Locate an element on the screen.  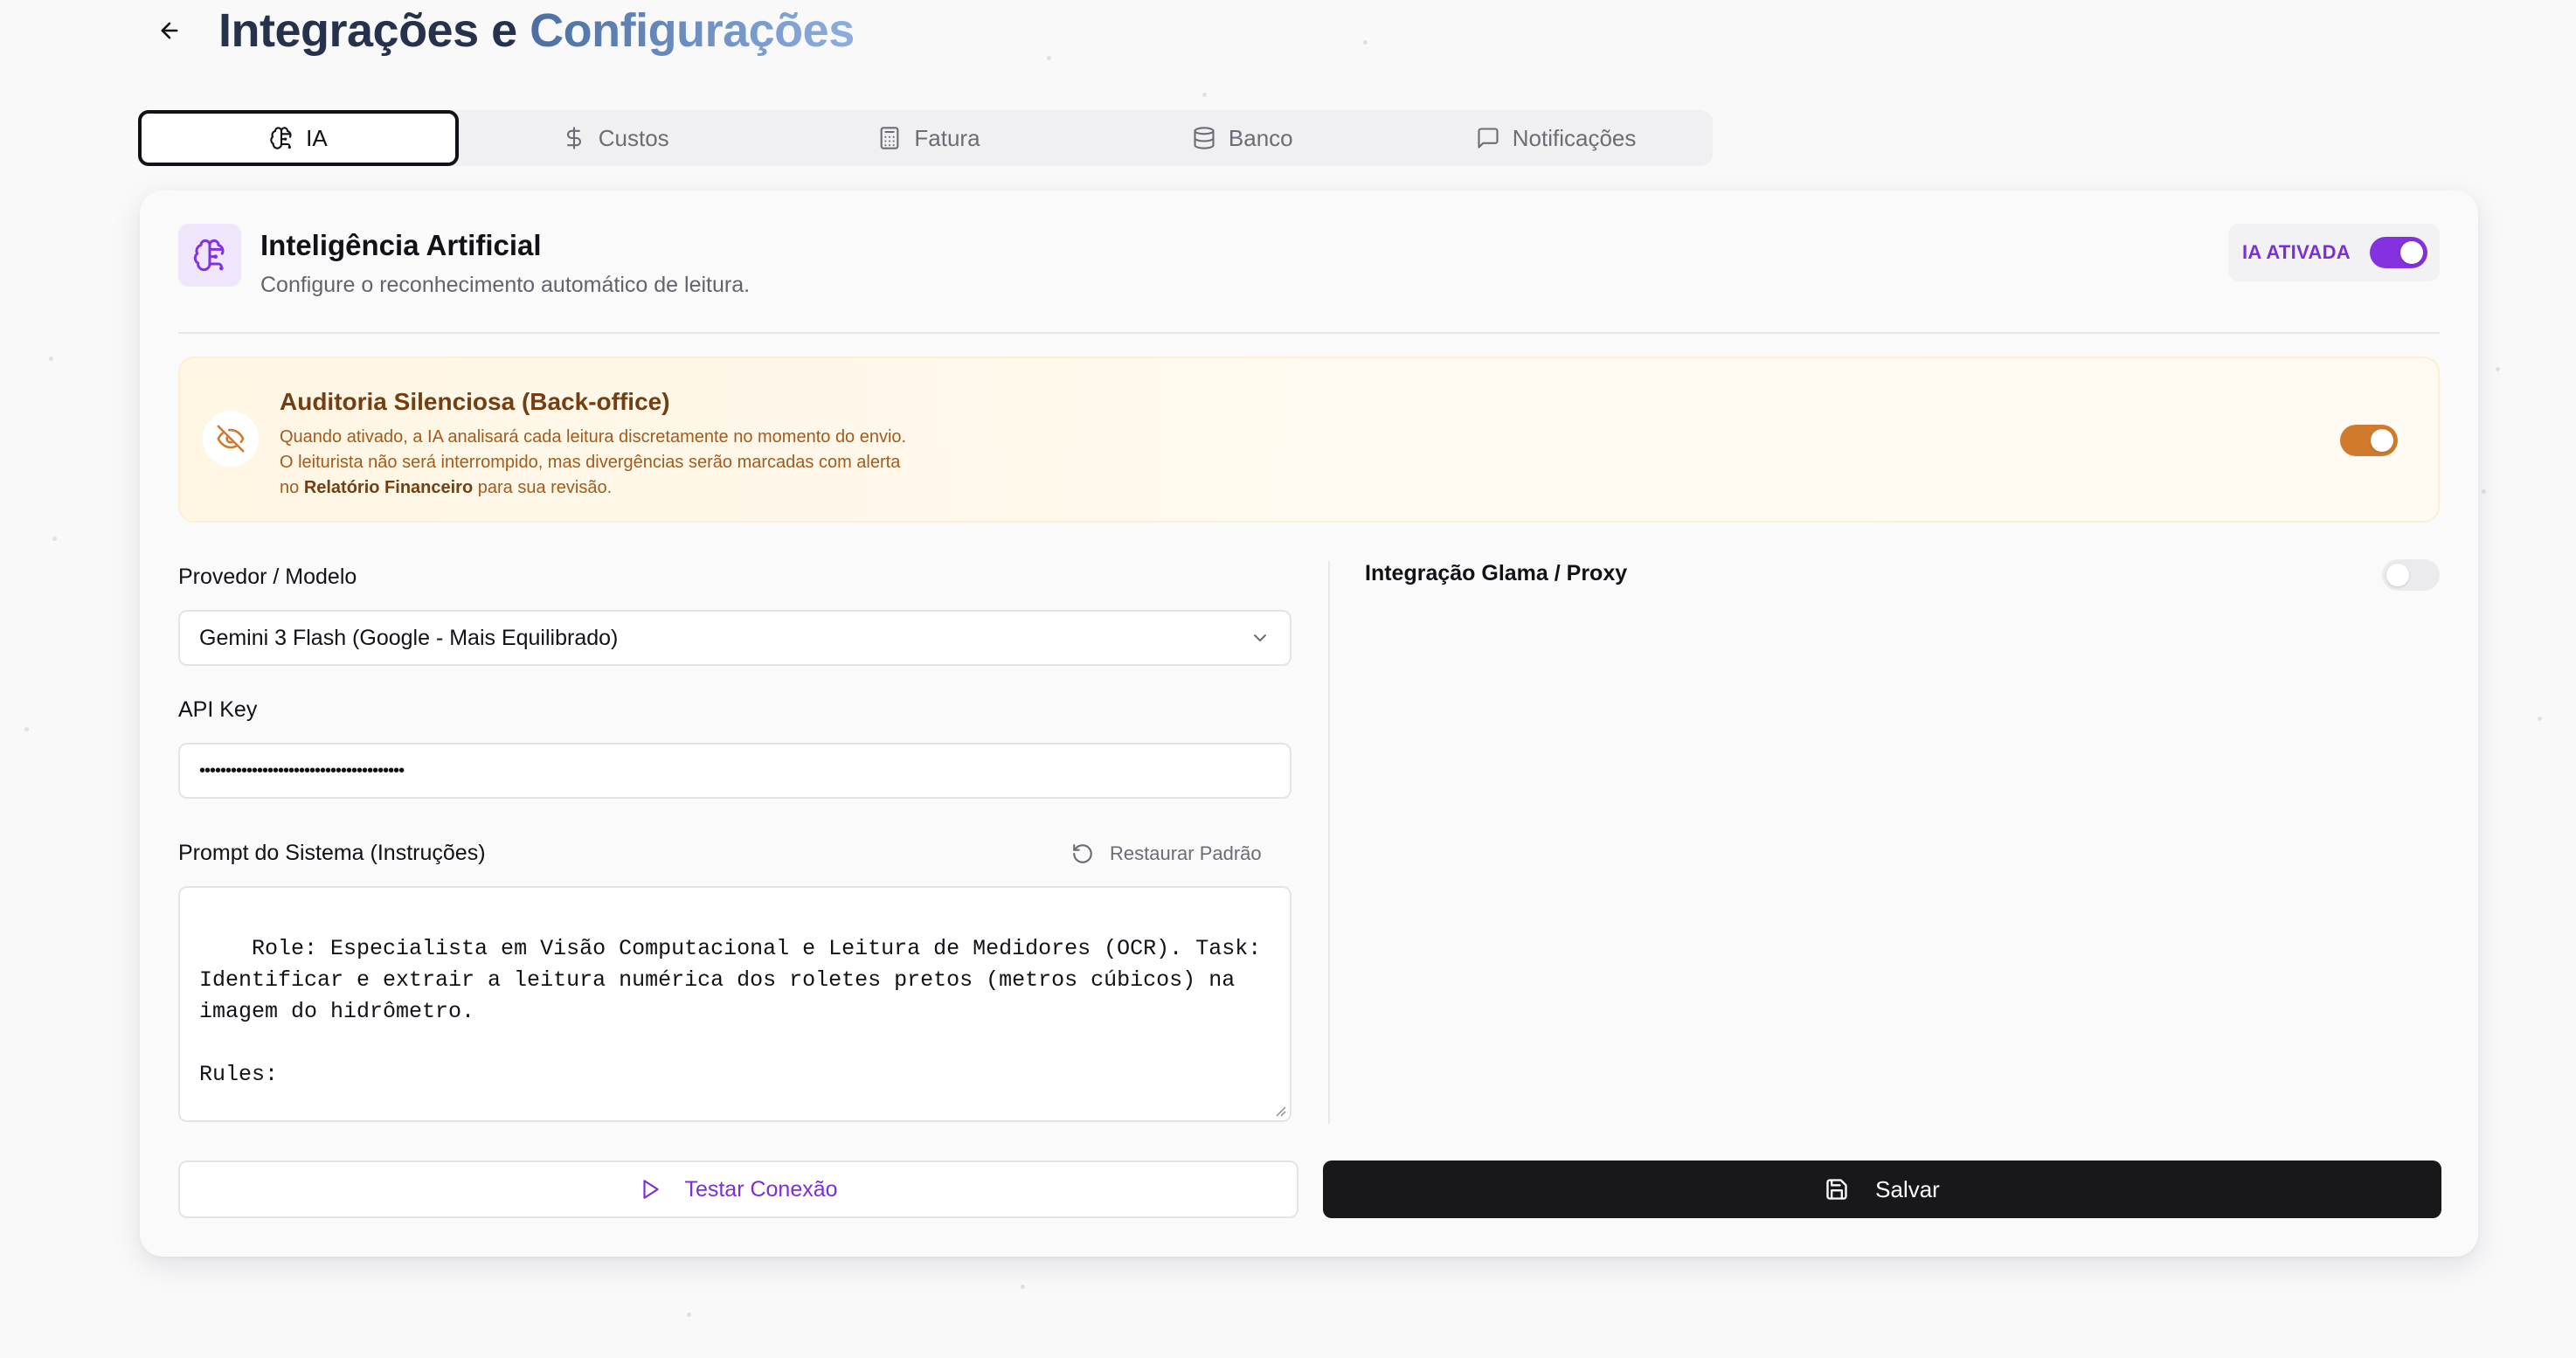
save-button: Salvar is located at coordinates (1882, 1189).